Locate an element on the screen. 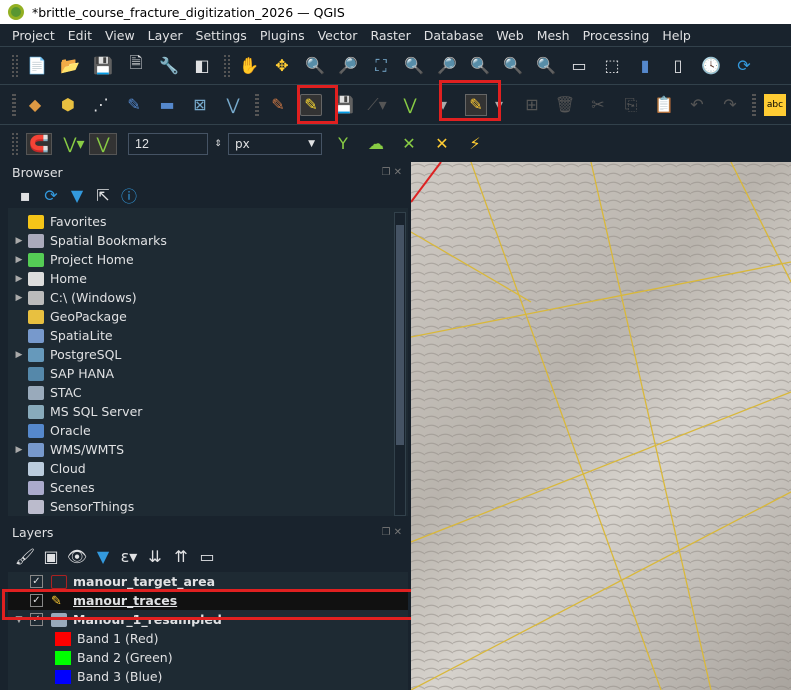  zoom-full-icon: ⛶ is located at coordinates (381, 66).